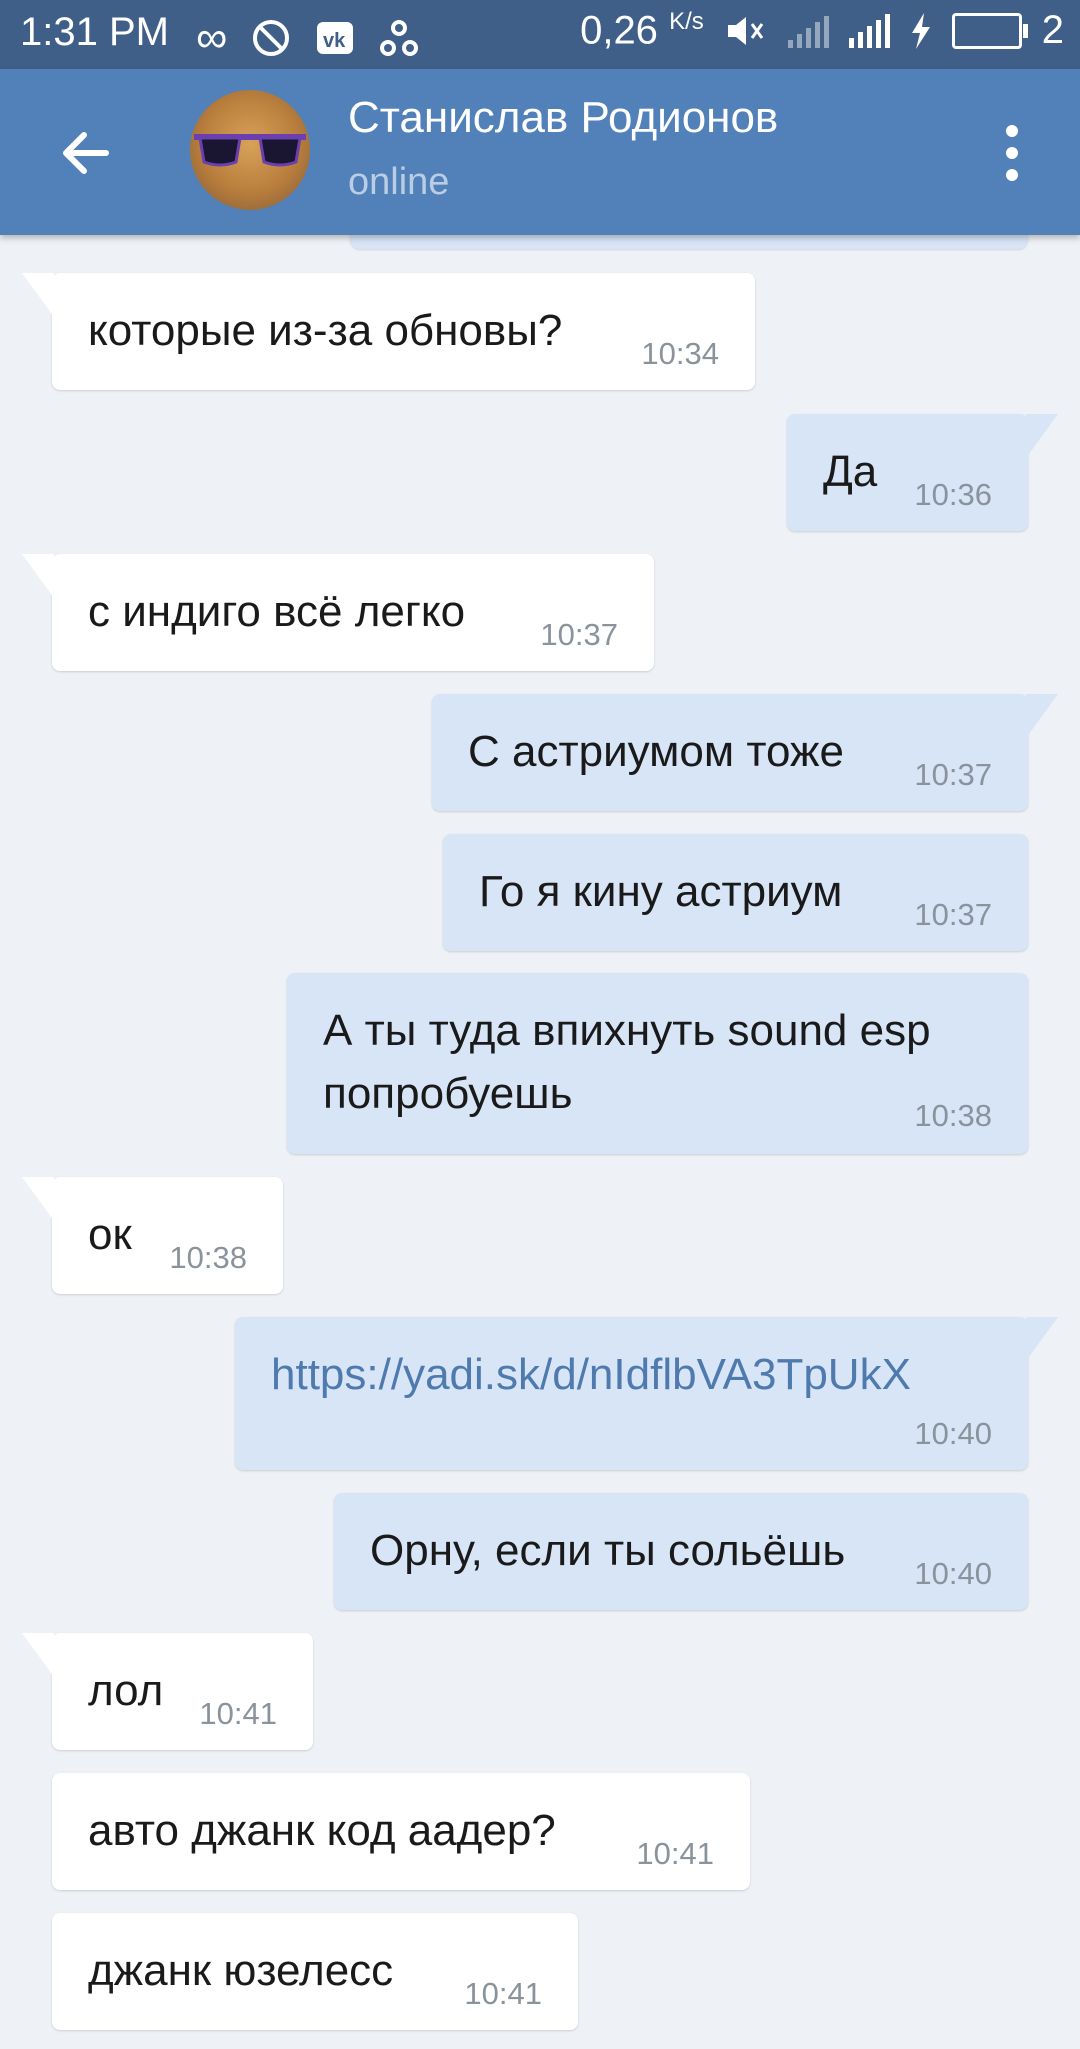  I want to click on message-bubble: лол 10:41, so click(167, 1691).